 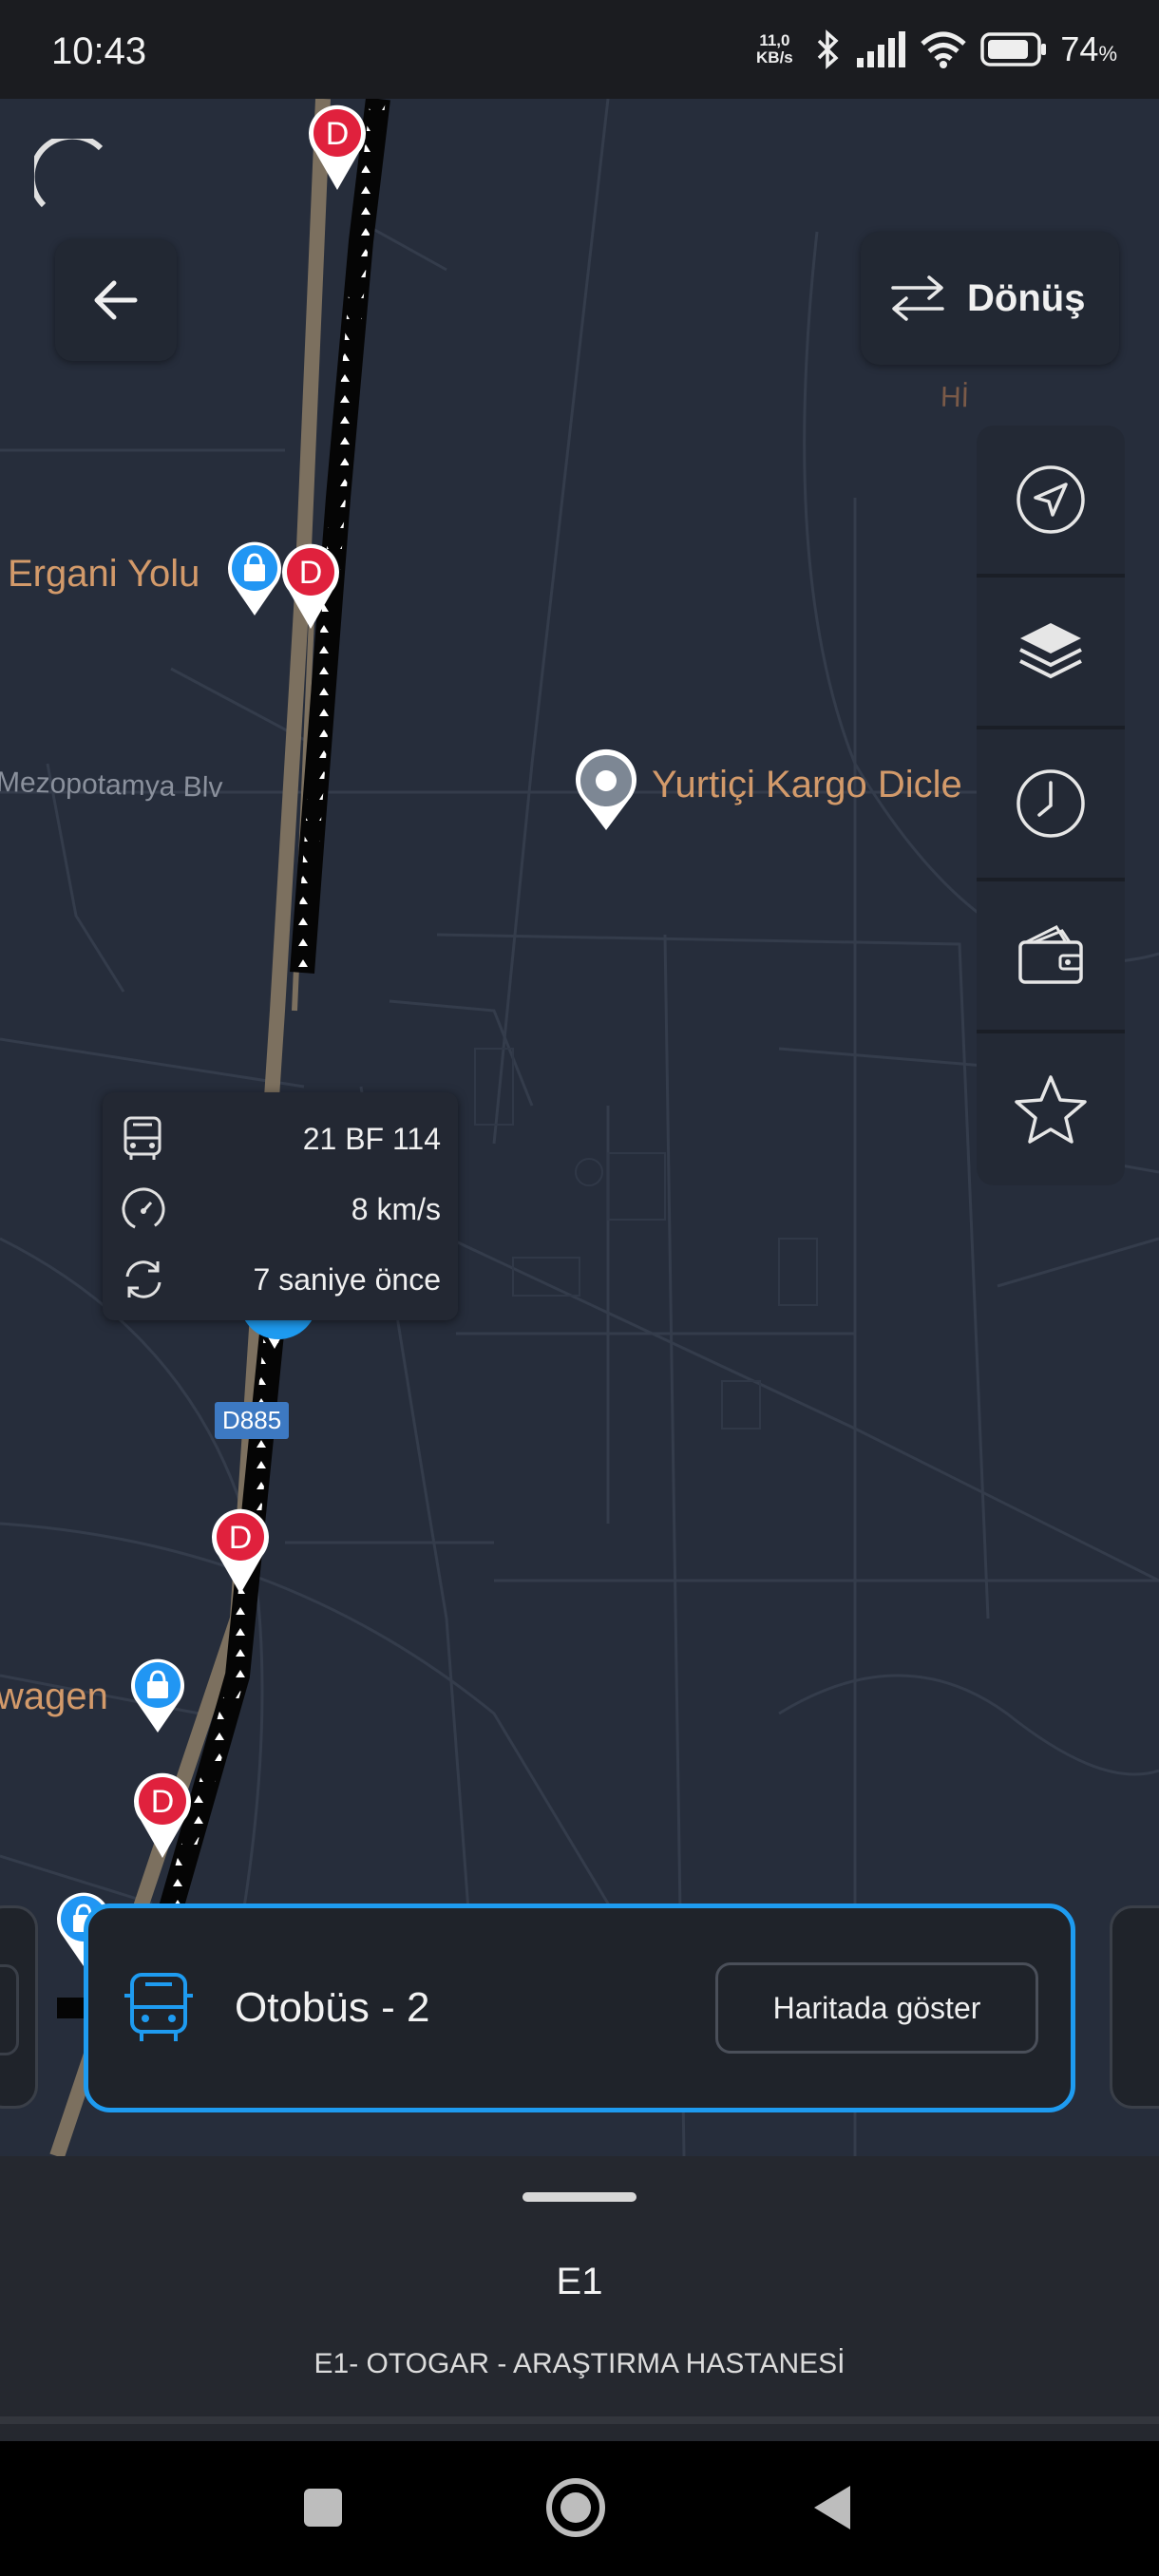 What do you see at coordinates (9, 2010) in the screenshot?
I see `previous-card-button` at bounding box center [9, 2010].